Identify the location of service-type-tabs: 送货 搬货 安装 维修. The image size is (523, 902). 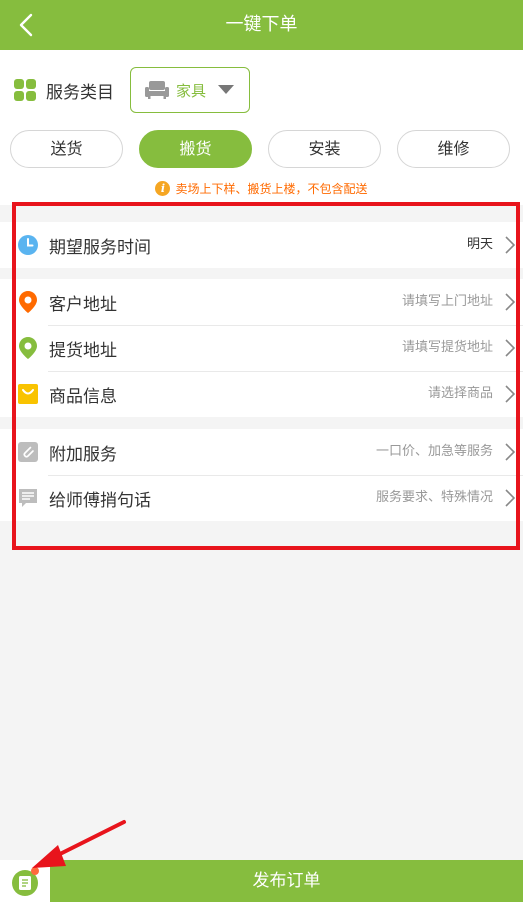
(262, 149).